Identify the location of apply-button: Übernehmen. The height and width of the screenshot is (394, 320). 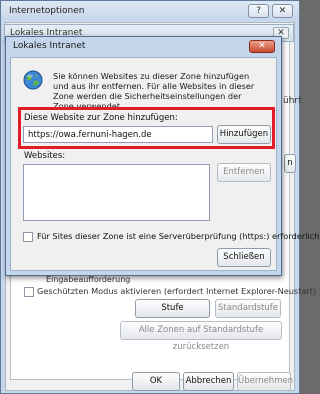
(265, 381).